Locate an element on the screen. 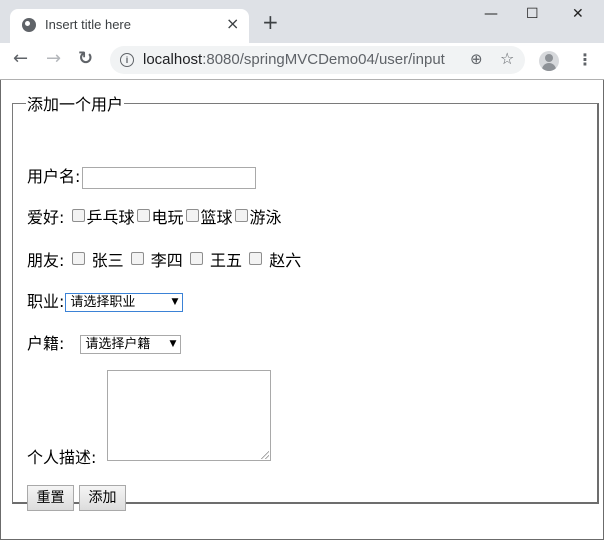  profile-avatar-icon is located at coordinates (549, 61).